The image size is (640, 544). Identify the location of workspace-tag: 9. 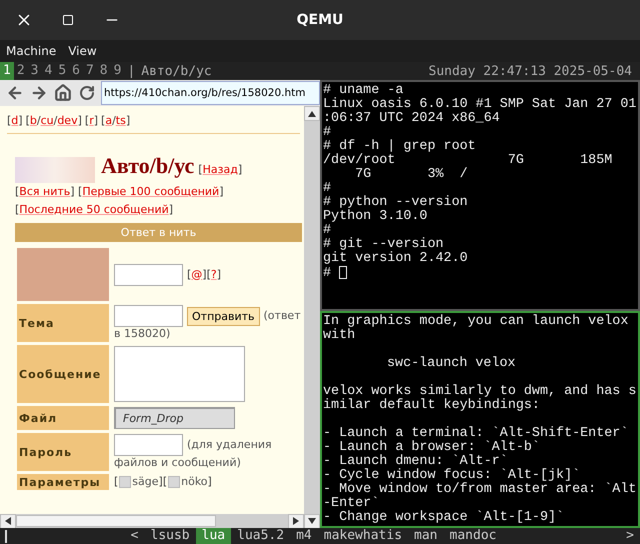
(117, 71).